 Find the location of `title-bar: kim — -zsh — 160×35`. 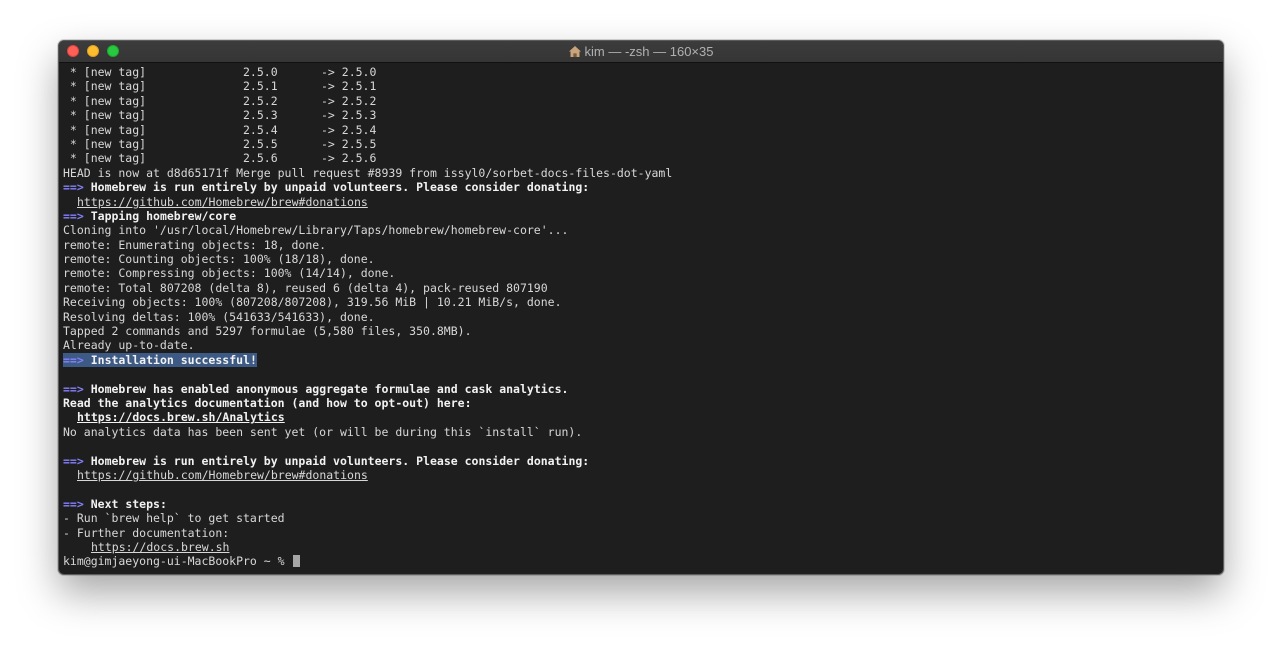

title-bar: kim — -zsh — 160×35 is located at coordinates (641, 52).